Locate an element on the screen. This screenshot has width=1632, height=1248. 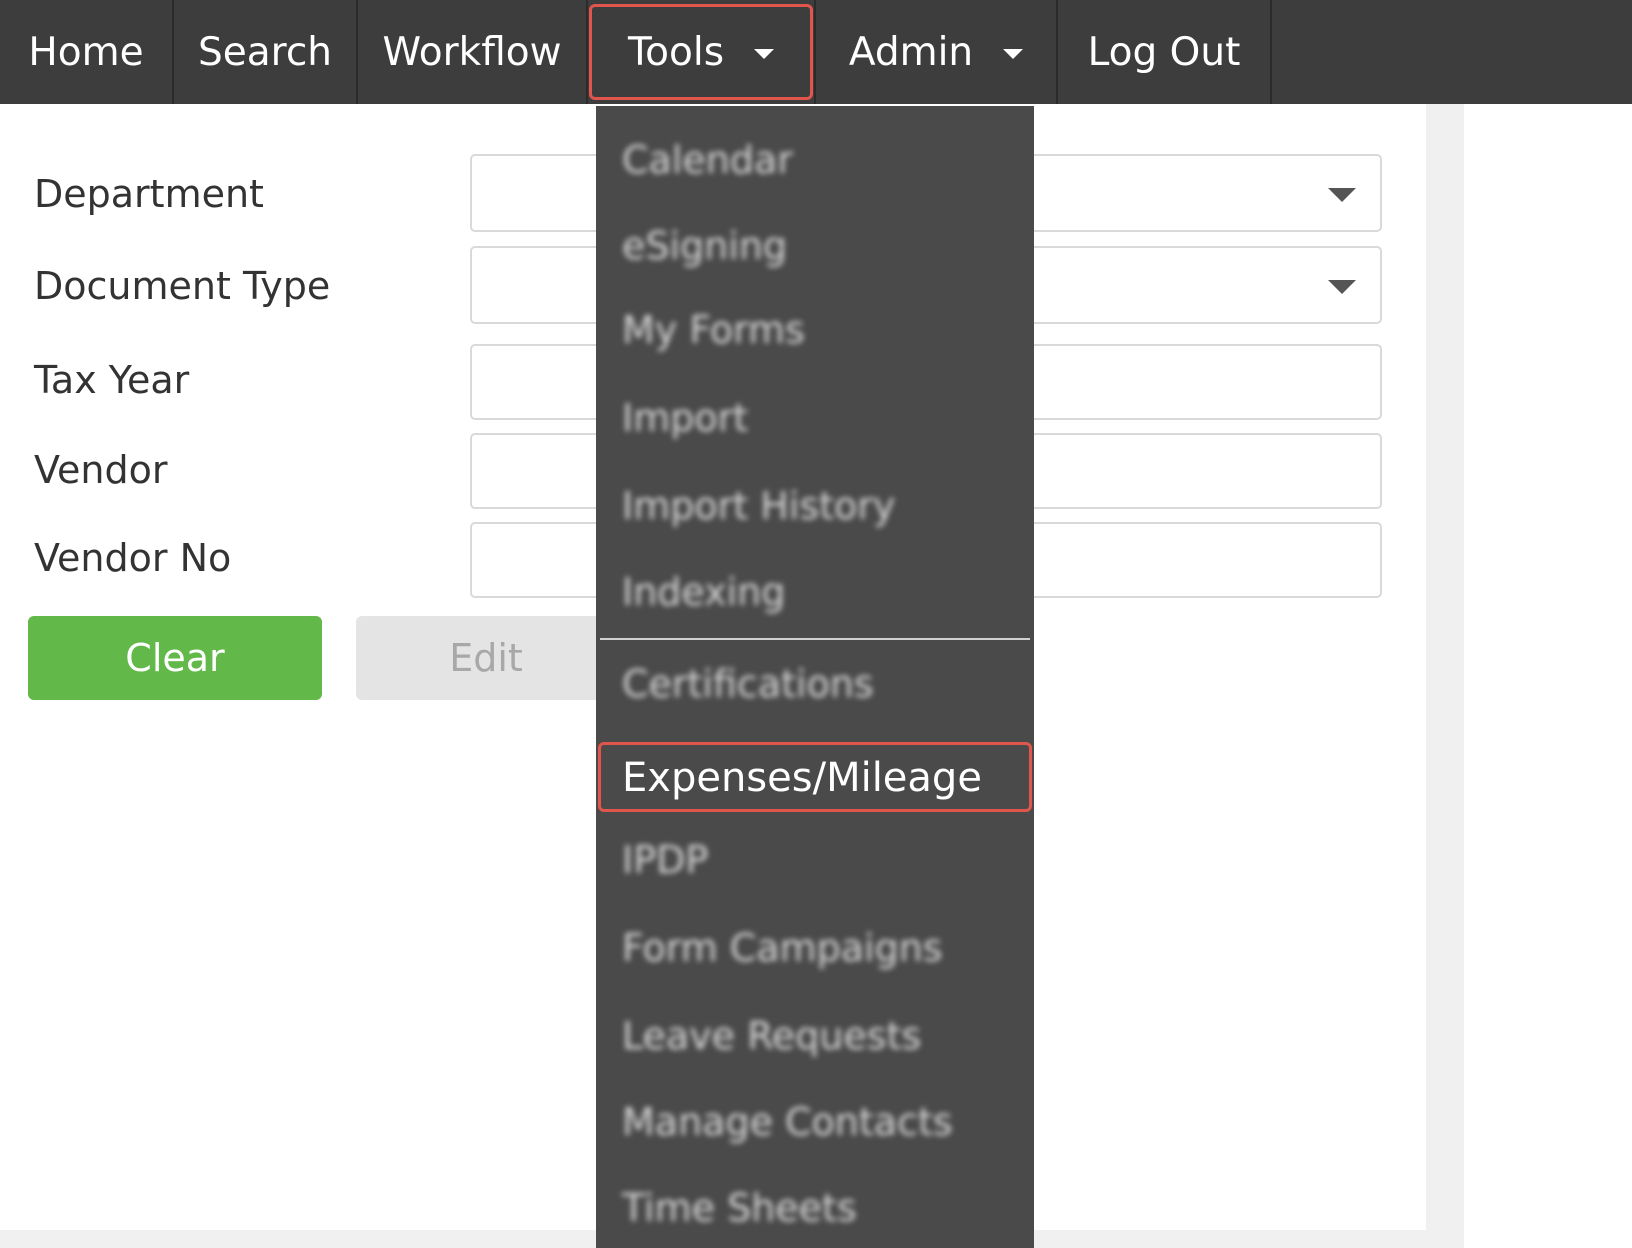
menu-item-manage-contacts: Manage Contacts is located at coordinates (815, 1122).